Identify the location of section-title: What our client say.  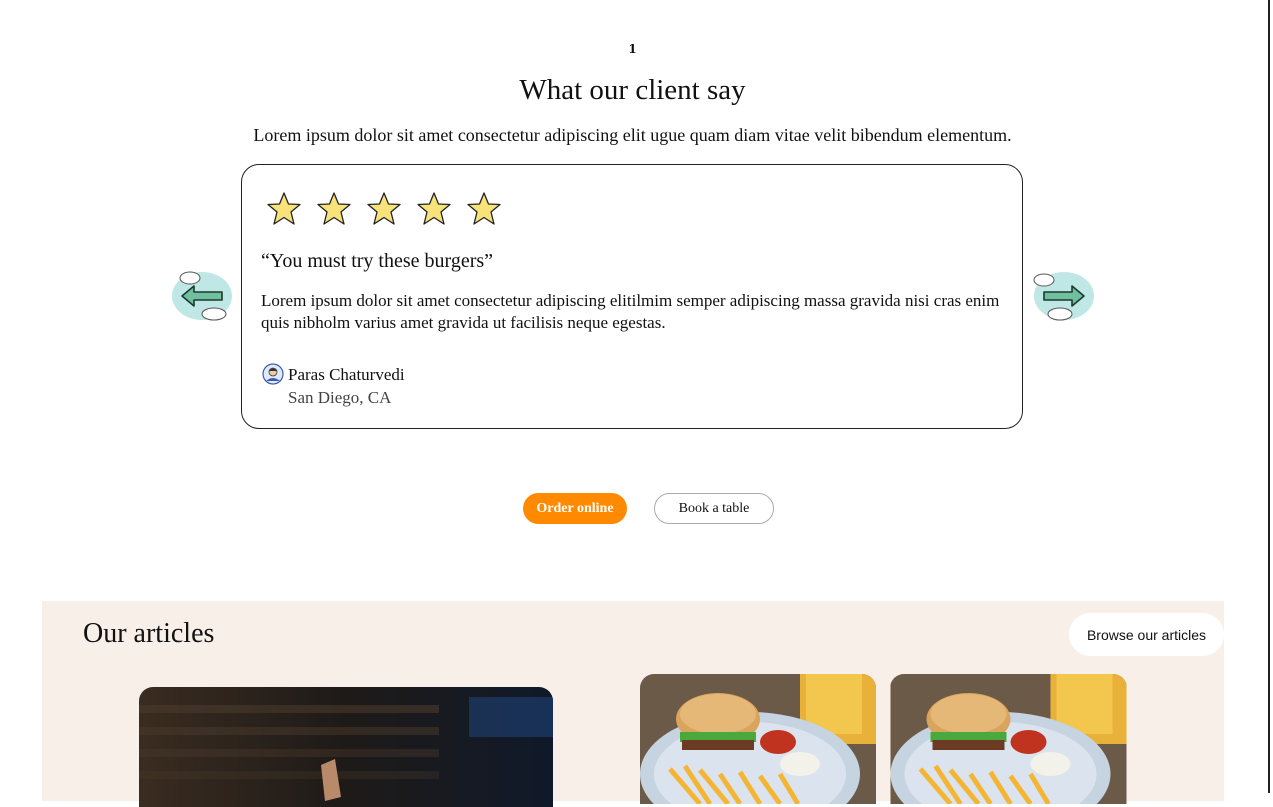
(632, 90).